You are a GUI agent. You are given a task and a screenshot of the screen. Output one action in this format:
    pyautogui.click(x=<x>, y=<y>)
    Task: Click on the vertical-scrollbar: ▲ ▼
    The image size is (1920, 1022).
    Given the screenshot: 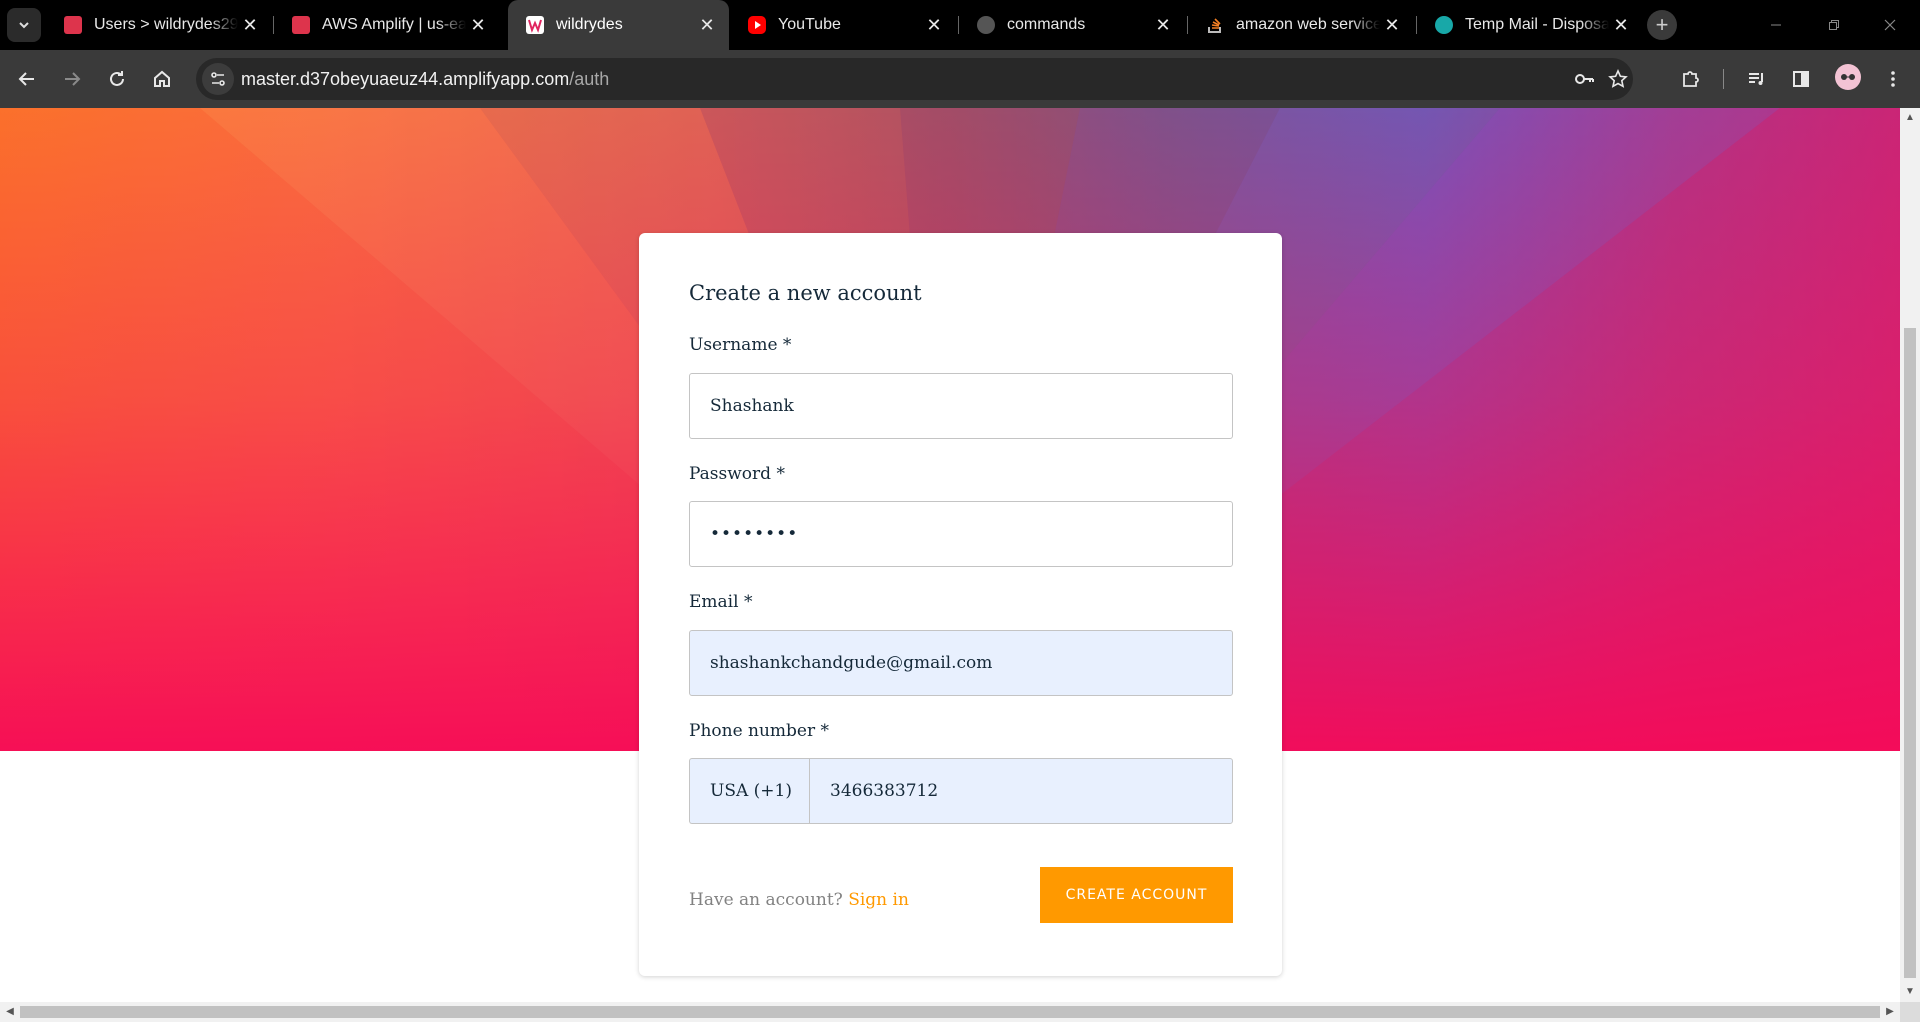 What is the action you would take?
    pyautogui.click(x=1910, y=555)
    